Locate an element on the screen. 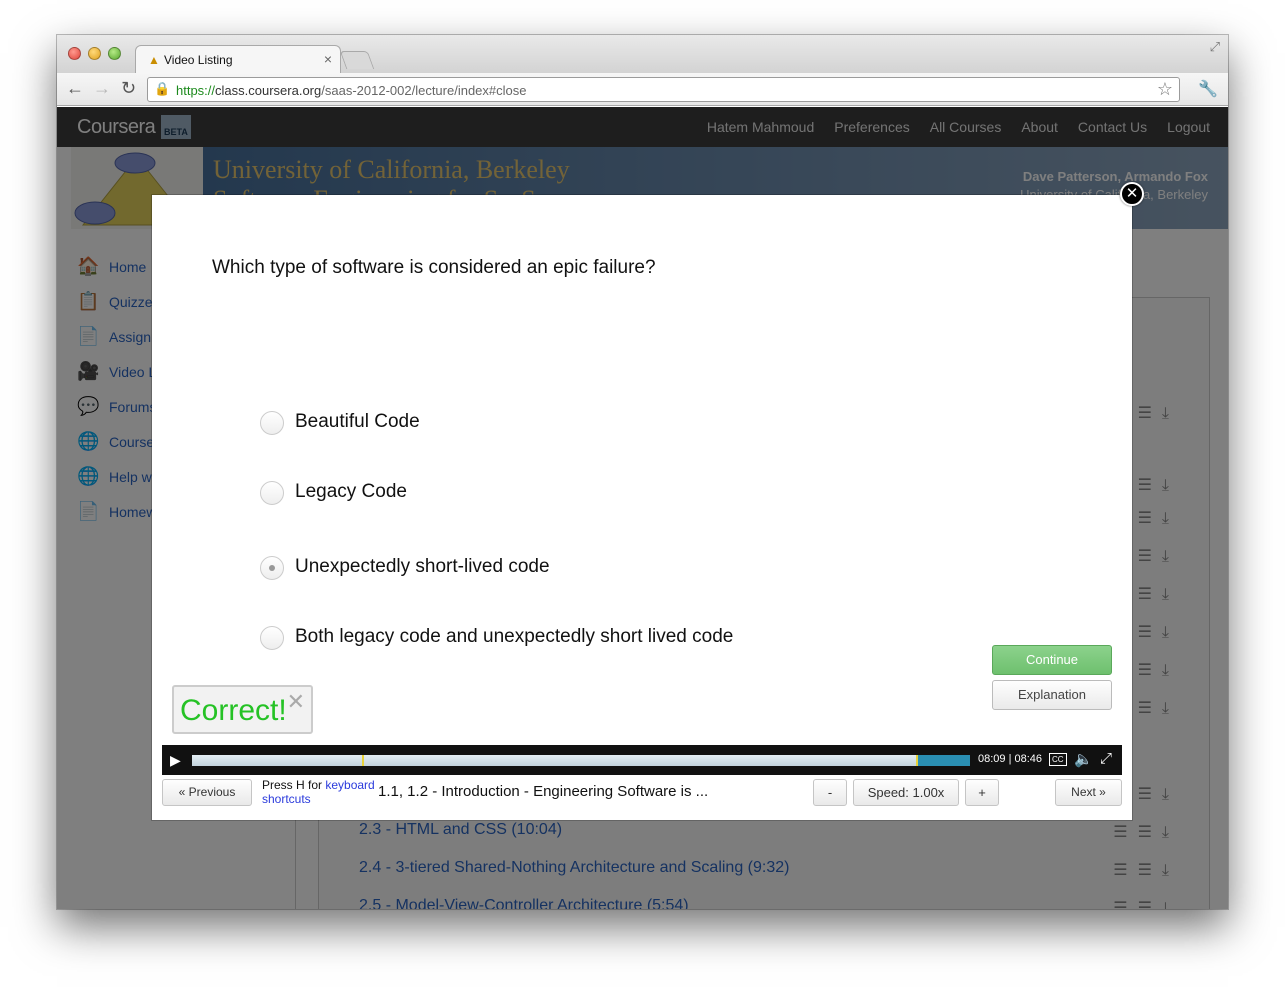 This screenshot has height=988, width=1285. playhead-marker is located at coordinates (917, 760).